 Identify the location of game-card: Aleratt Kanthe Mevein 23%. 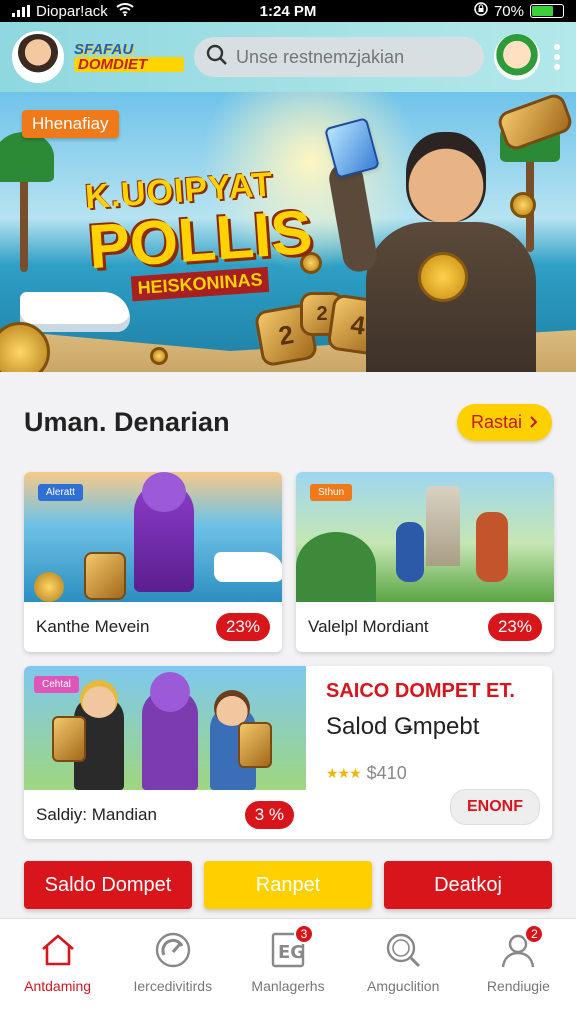
(153, 562).